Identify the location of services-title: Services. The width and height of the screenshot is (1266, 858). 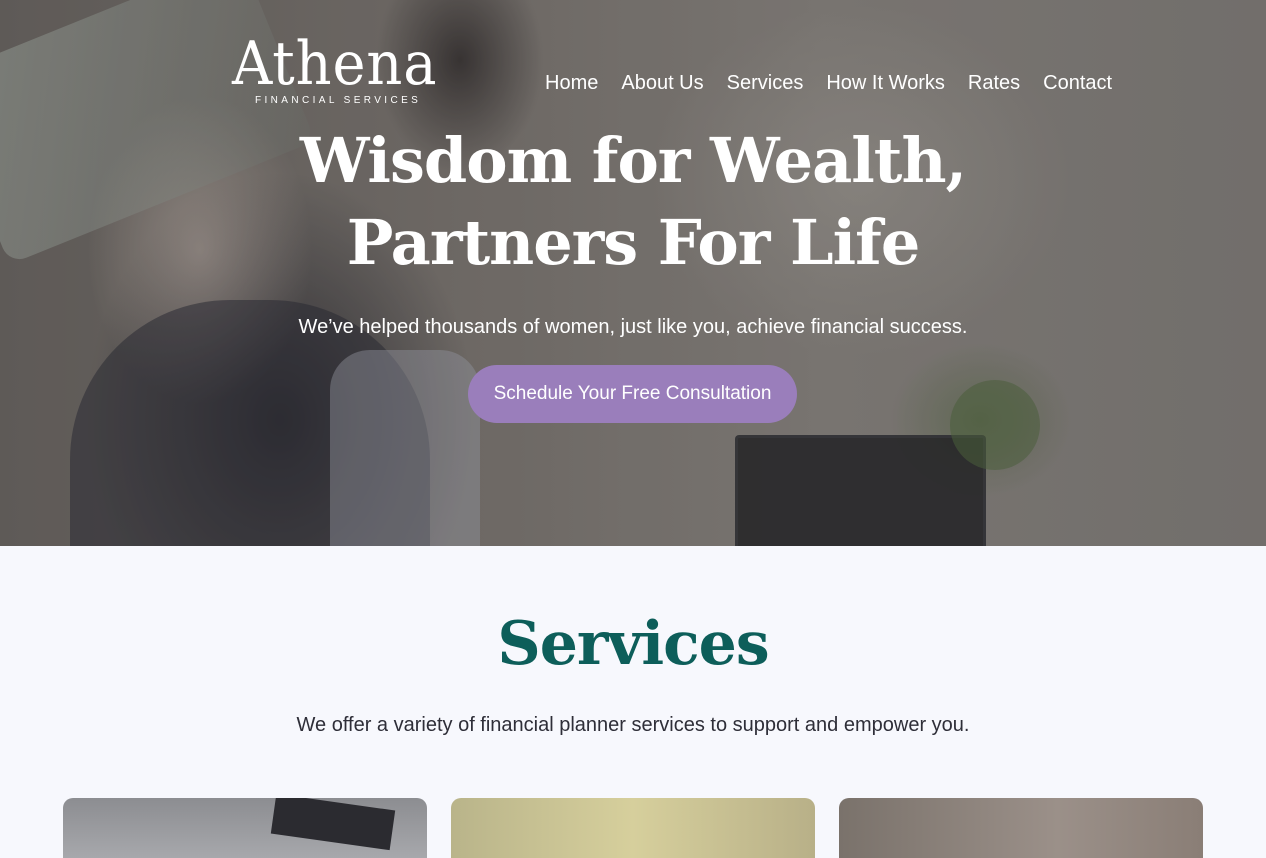
(633, 644).